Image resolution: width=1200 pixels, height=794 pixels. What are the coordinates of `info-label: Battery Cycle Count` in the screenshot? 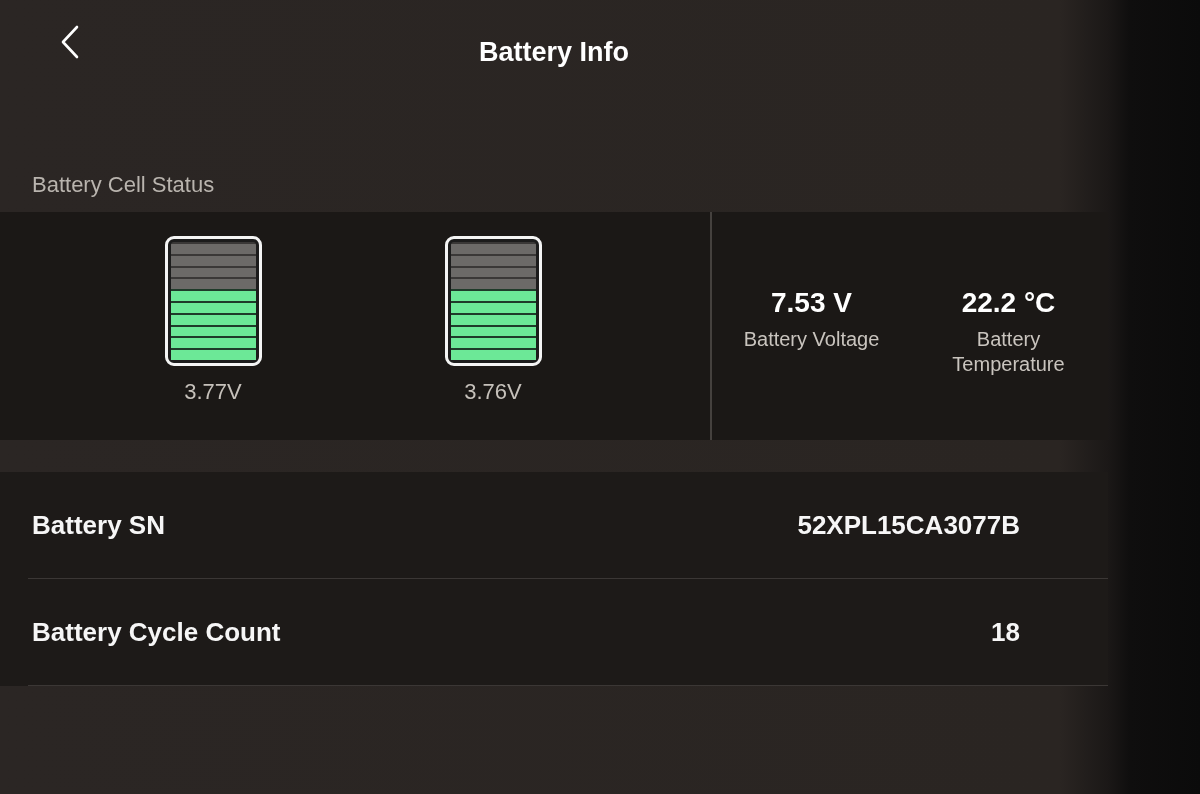 It's located at (156, 632).